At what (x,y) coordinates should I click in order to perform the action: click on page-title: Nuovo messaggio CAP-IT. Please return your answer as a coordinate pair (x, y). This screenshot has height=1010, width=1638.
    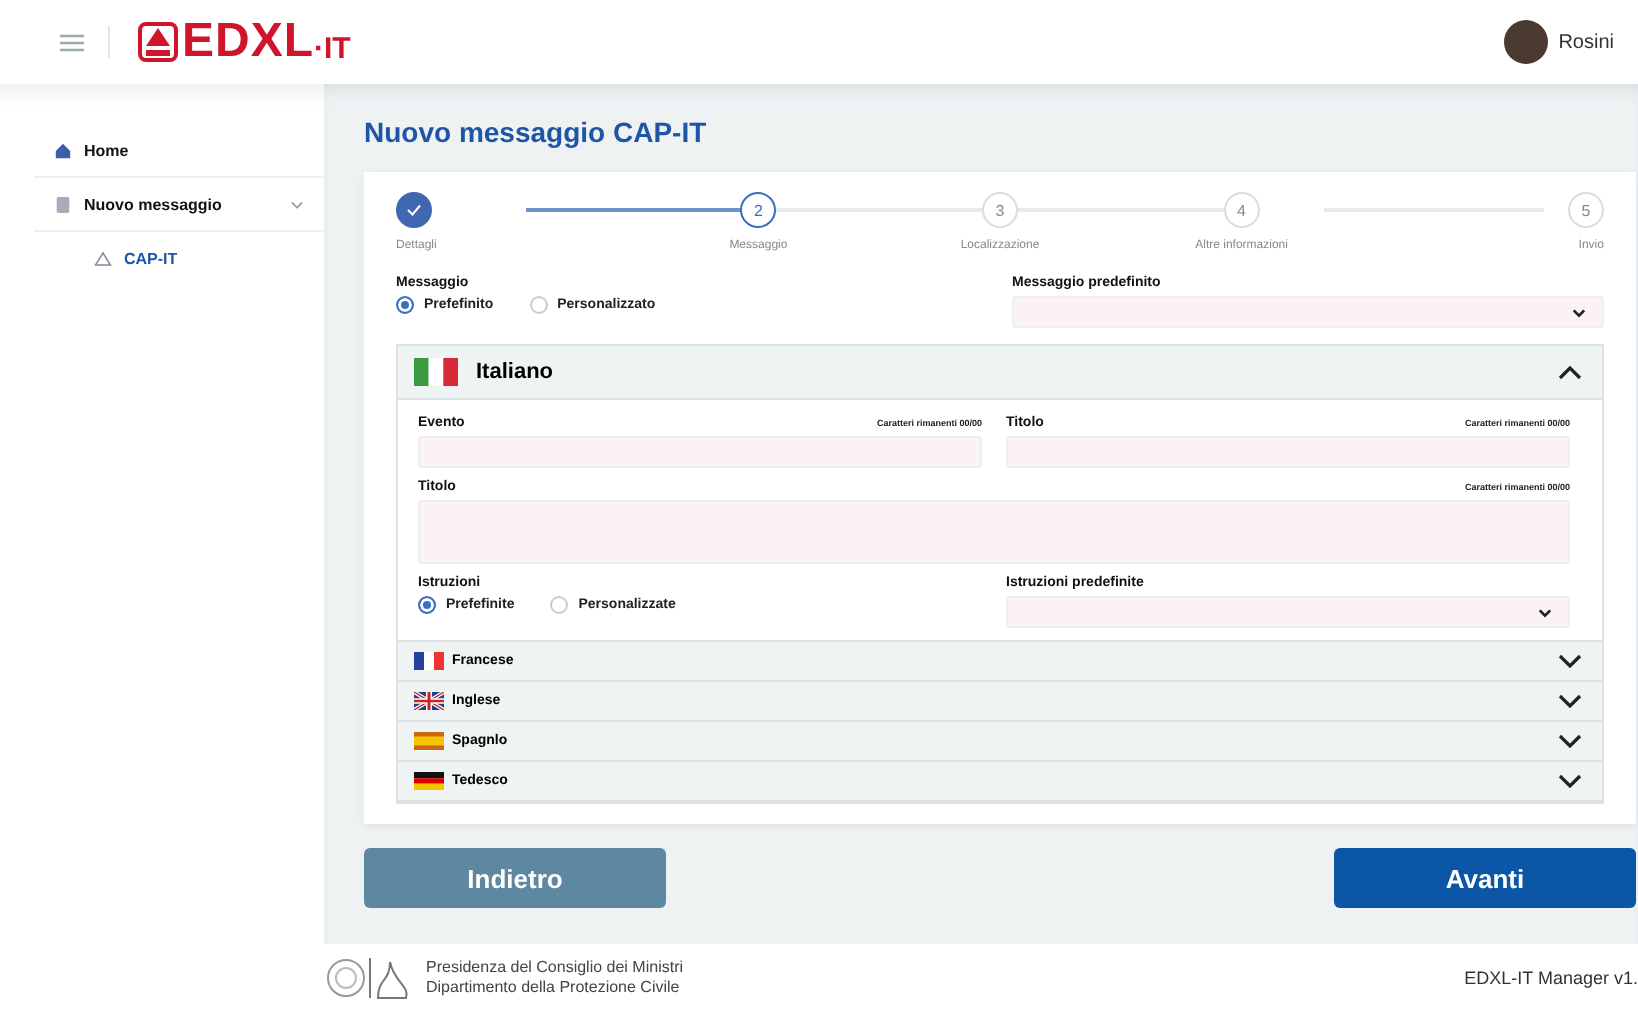
    Looking at the image, I should click on (536, 133).